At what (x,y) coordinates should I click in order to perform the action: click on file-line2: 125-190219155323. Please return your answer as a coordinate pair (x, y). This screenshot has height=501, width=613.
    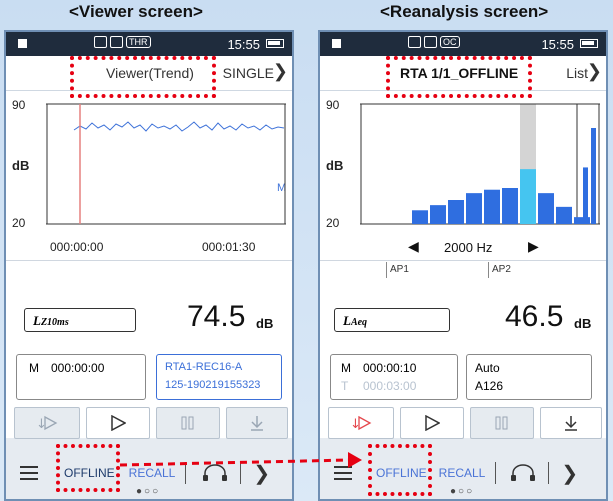
    Looking at the image, I should click on (213, 385).